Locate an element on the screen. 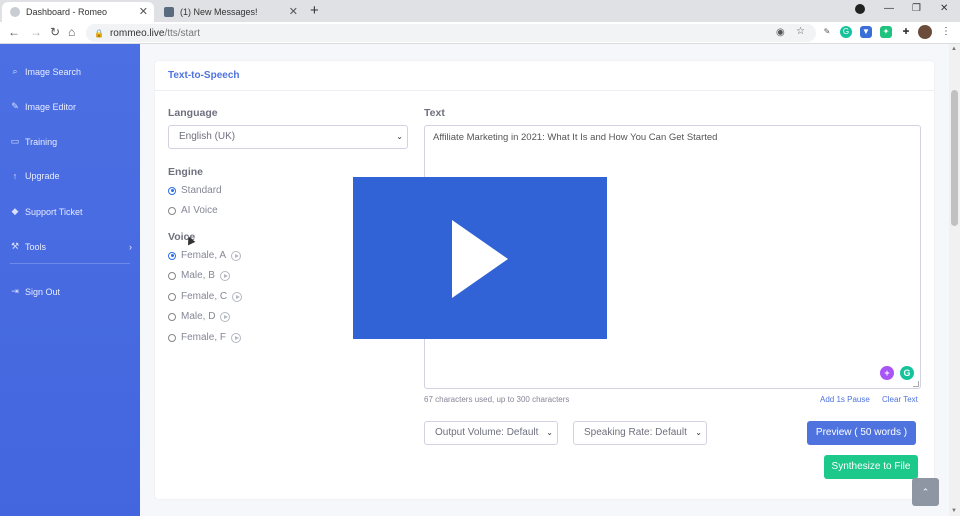 The width and height of the screenshot is (960, 516). sidebar-item-sign-out: ⇥ Sign Out is located at coordinates (35, 291).